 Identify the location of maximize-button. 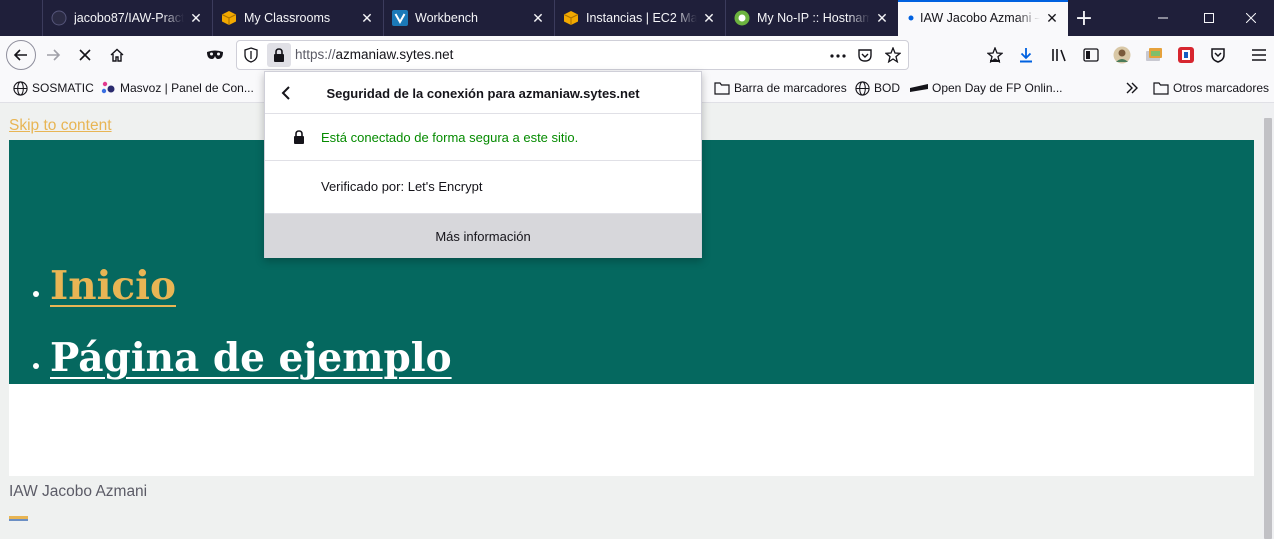
(1209, 18).